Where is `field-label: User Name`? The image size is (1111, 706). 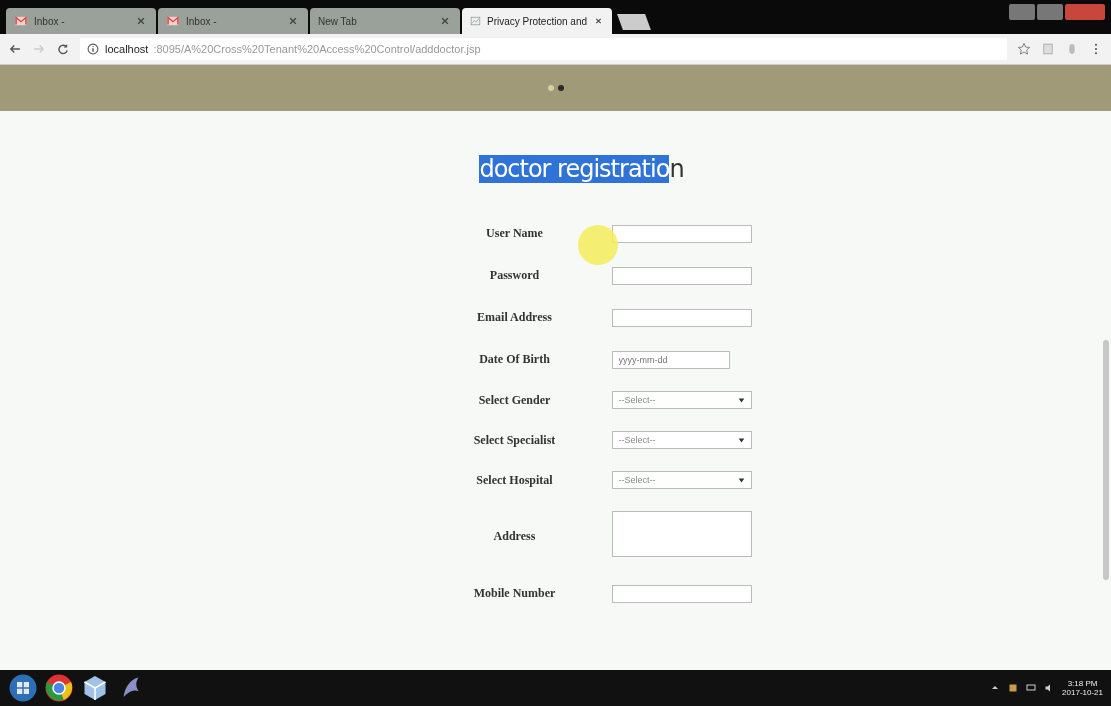
field-label: User Name is located at coordinates (514, 233).